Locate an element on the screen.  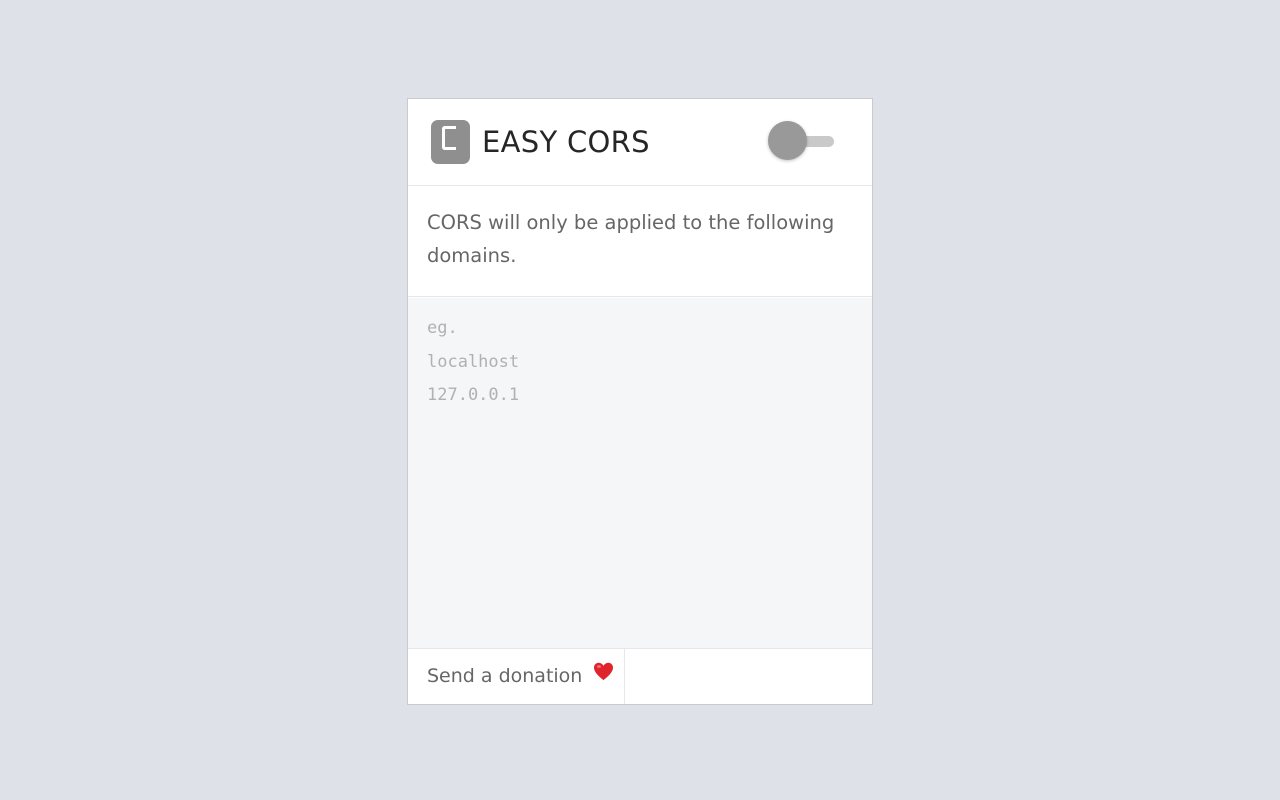
app-logo is located at coordinates (450, 142).